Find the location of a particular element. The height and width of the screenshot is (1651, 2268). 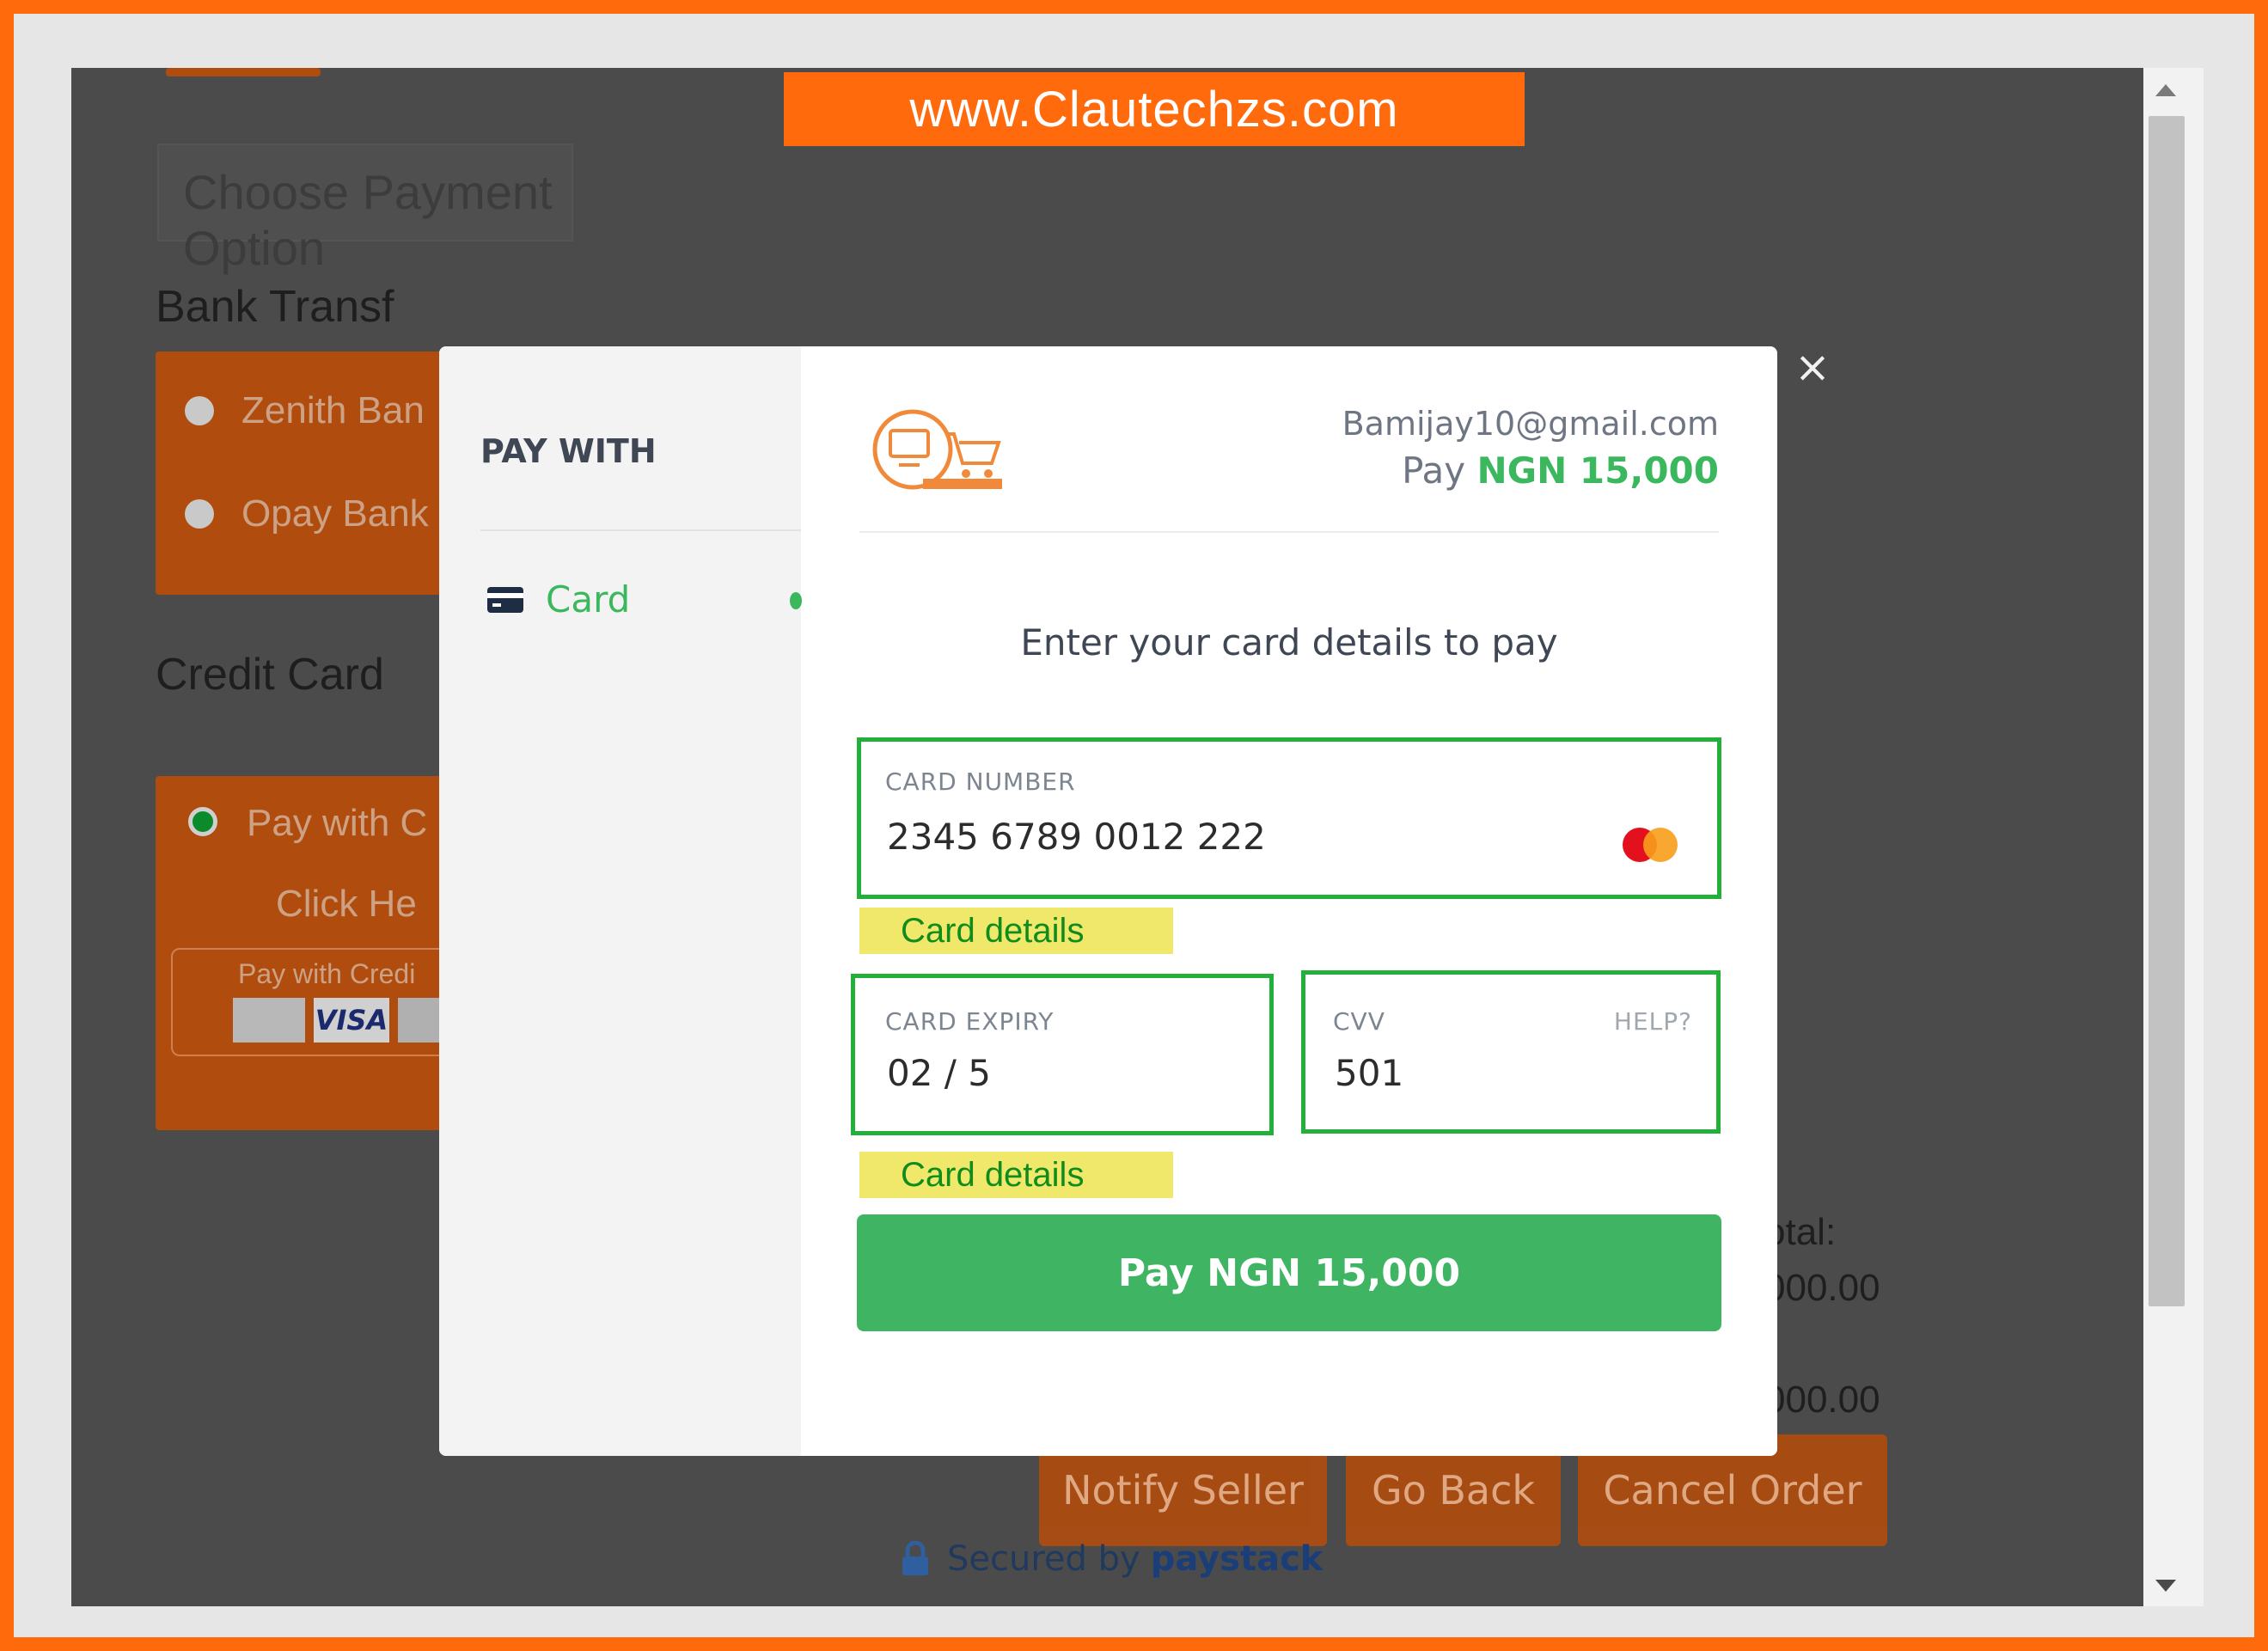

click-here-link: Click He is located at coordinates (347, 905).